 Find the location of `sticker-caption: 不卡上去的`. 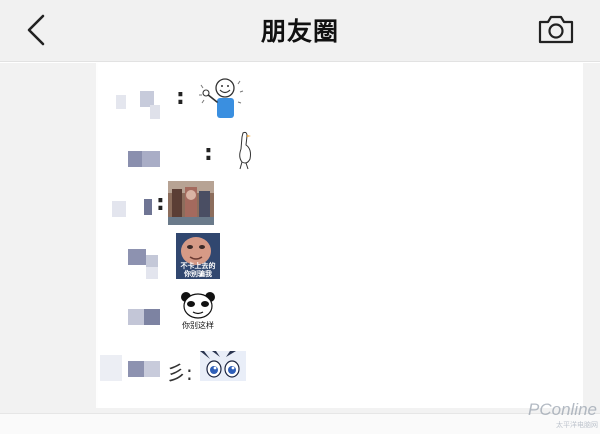

sticker-caption: 不卡上去的 is located at coordinates (198, 266).